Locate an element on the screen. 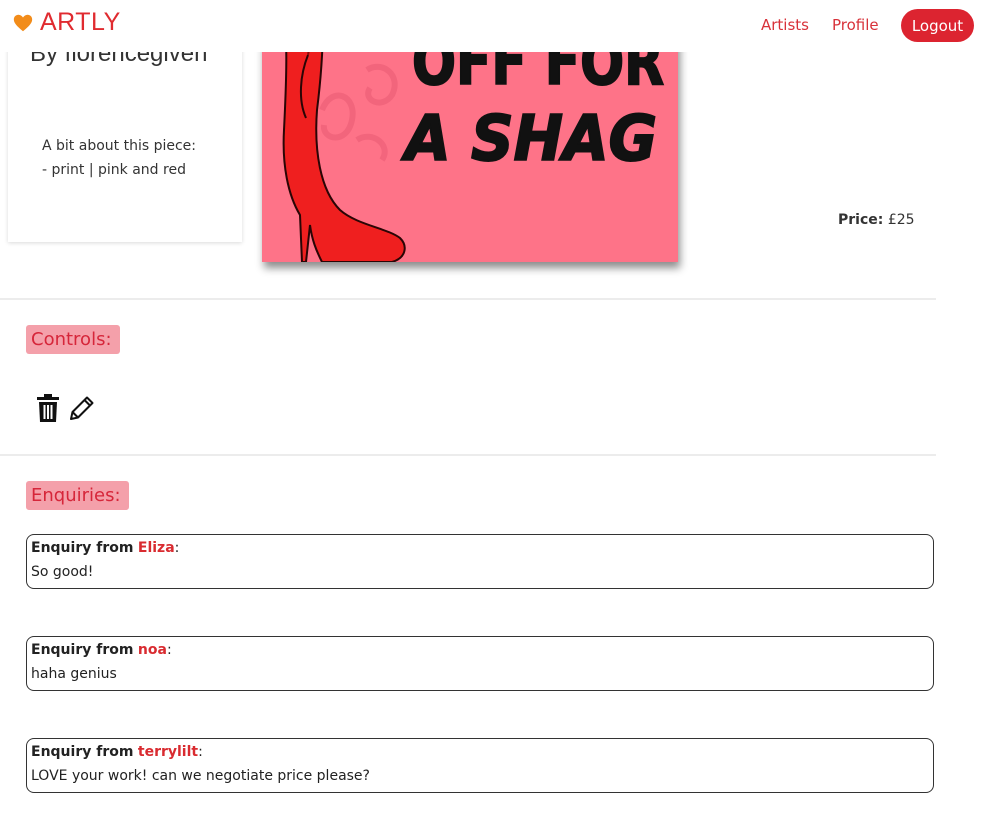 This screenshot has height=837, width=992. enquiry-sender-link: noa is located at coordinates (152, 650).